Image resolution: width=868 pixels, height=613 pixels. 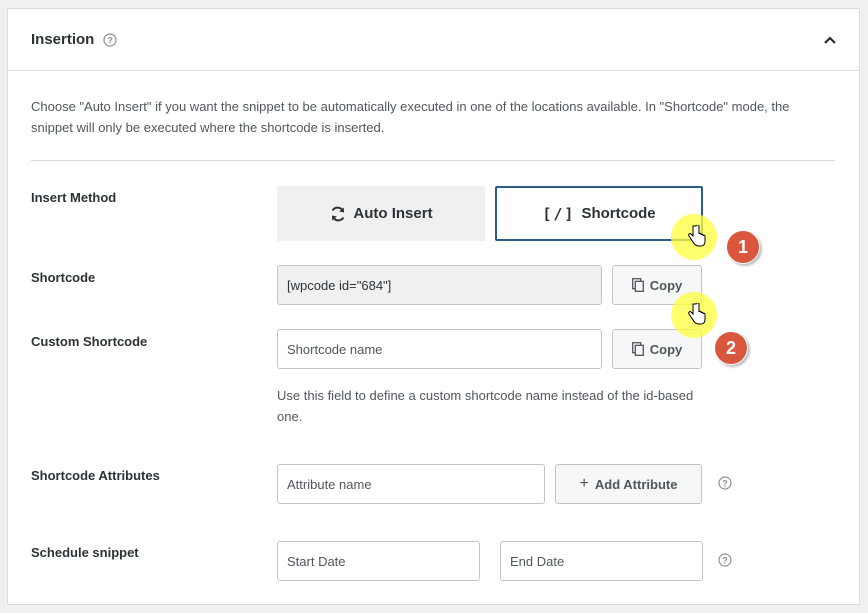 What do you see at coordinates (830, 40) in the screenshot?
I see `chevron-up-icon` at bounding box center [830, 40].